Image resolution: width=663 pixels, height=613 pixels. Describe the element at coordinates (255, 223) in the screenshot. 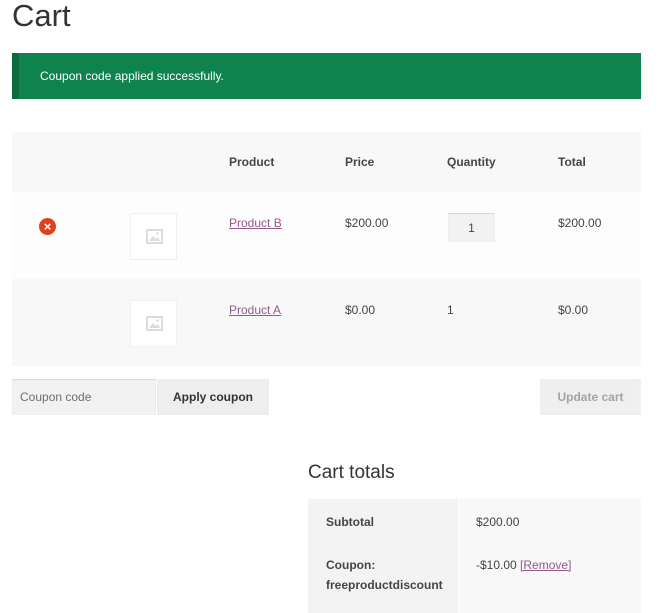

I see `product-link: Product B` at that location.